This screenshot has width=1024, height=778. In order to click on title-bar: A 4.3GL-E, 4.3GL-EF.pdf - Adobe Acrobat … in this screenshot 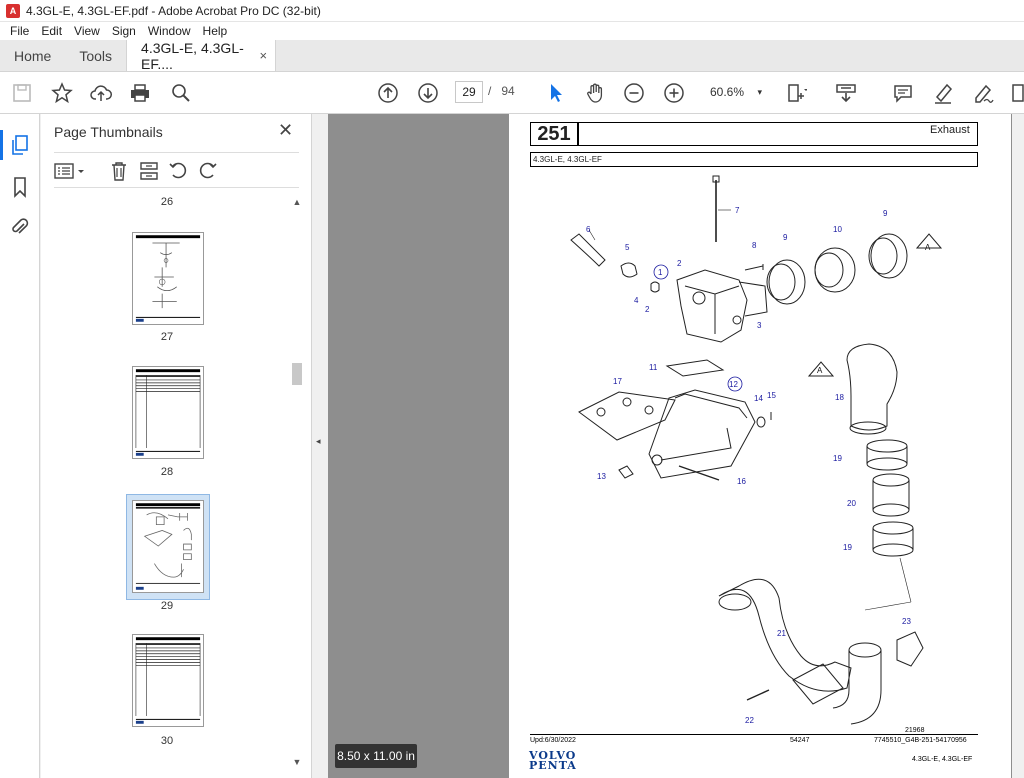, I will do `click(512, 11)`.